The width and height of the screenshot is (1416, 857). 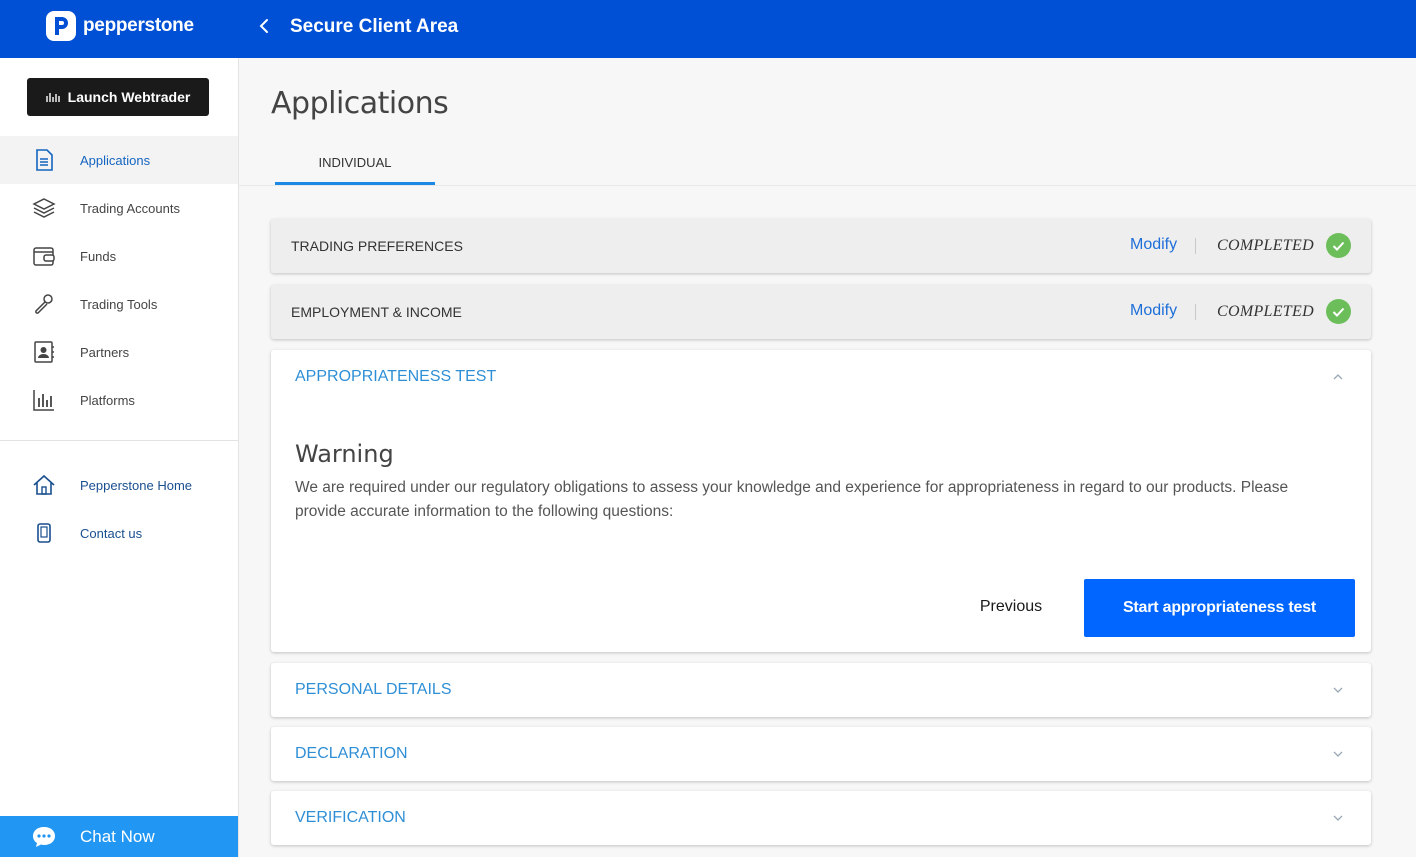 I want to click on section-title: VERIFICATION, so click(x=350, y=817).